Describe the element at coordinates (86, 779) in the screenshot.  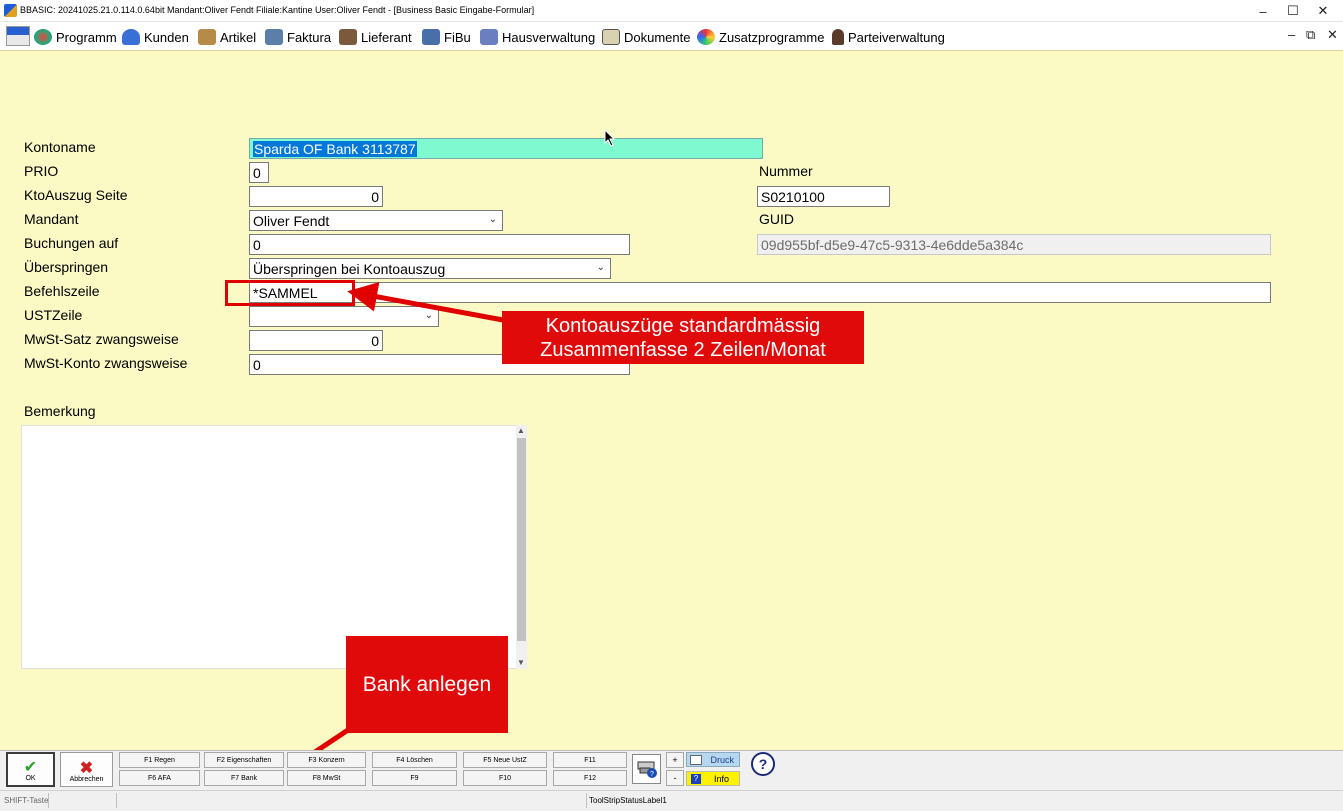
I see `abbrechen-label: Abbrechen` at that location.